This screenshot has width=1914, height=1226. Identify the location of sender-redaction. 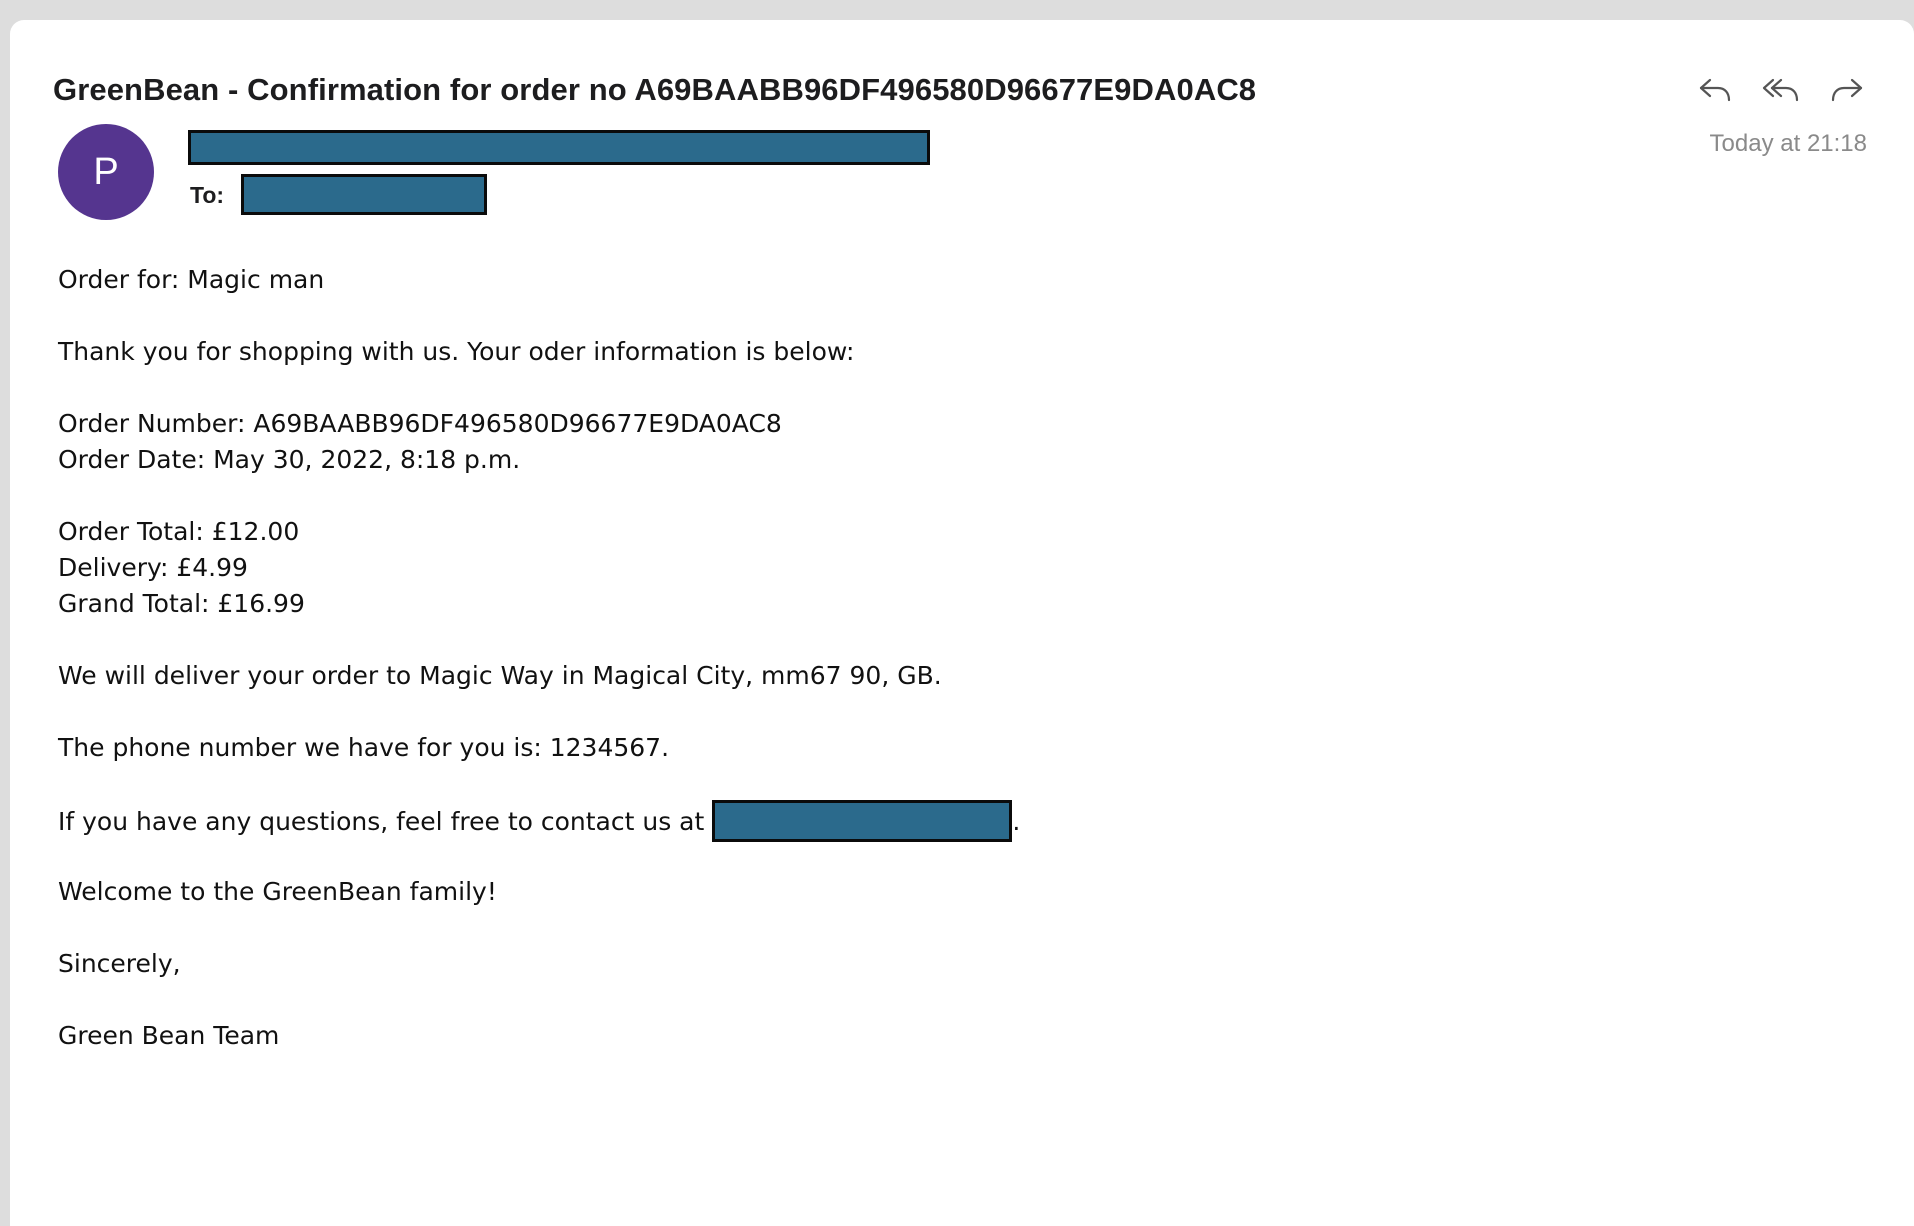
(559, 147).